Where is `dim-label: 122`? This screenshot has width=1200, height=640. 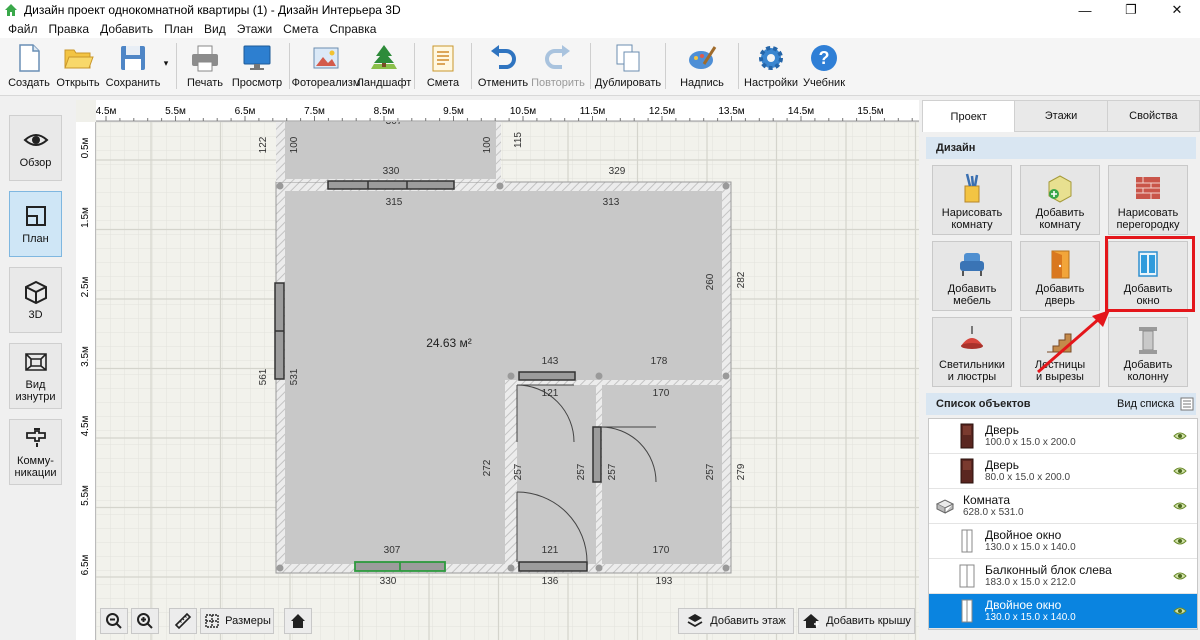
dim-label: 122 is located at coordinates (263, 144).